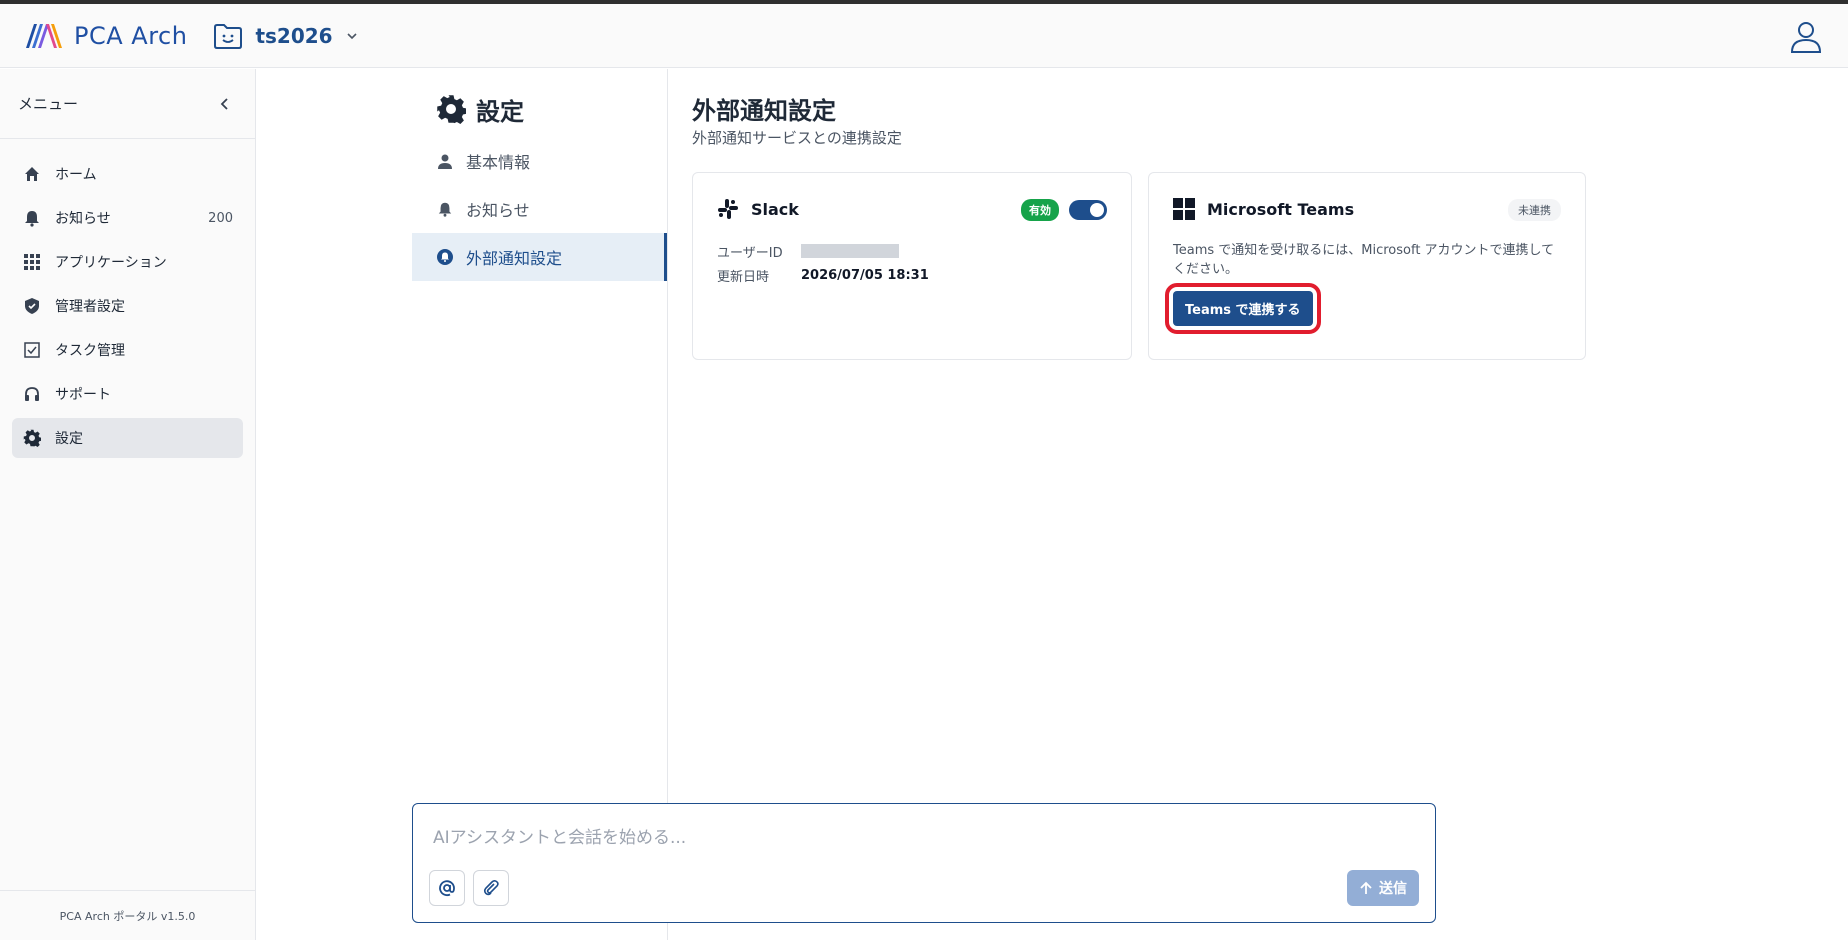 The width and height of the screenshot is (1848, 940). I want to click on sidebar-item-label: アプリケーション, so click(111, 263).